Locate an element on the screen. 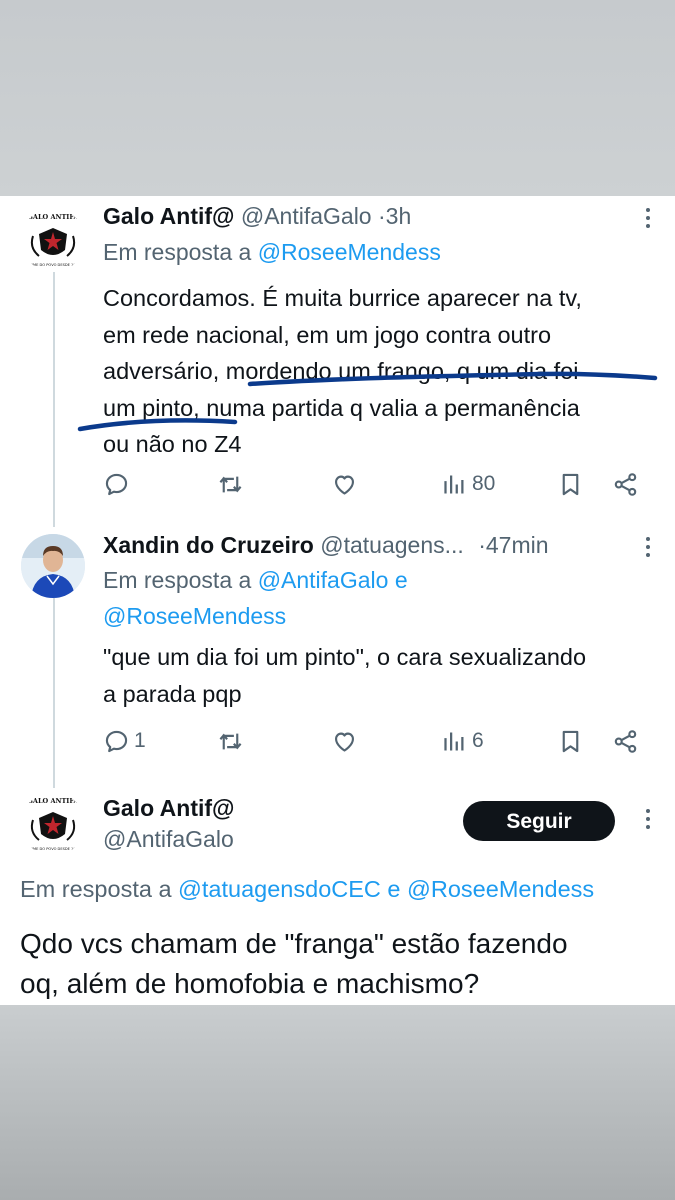 This screenshot has height=1200, width=675. tweet-text-line: a parada pqp is located at coordinates (172, 693).